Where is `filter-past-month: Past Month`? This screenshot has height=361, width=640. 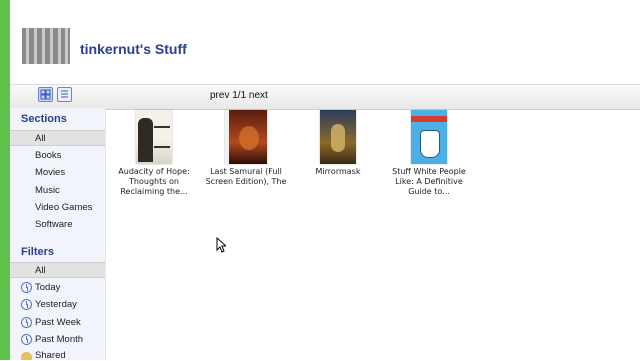 filter-past-month: Past Month is located at coordinates (52, 339).